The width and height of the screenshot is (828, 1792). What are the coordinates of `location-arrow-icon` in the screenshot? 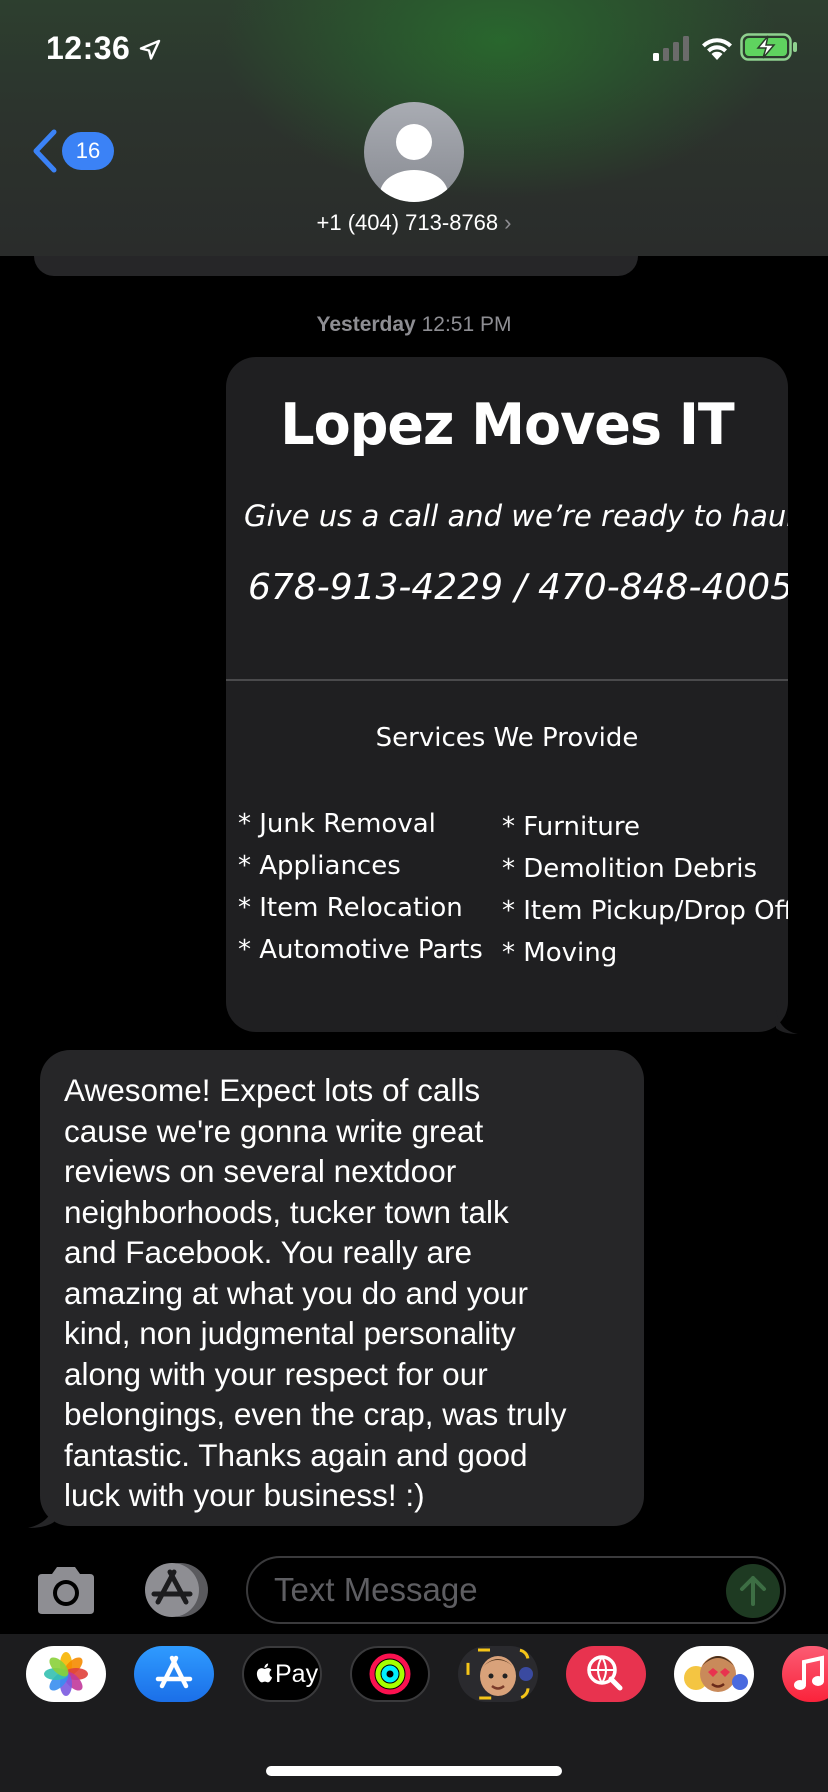 It's located at (150, 49).